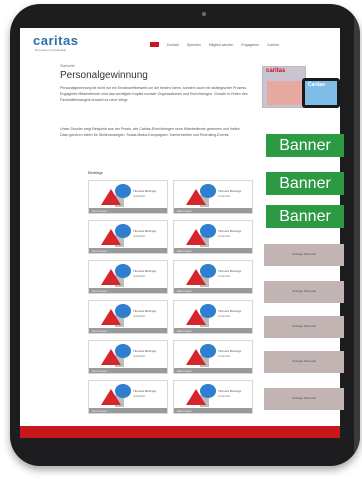 Image resolution: width=362 pixels, height=479 pixels. Describe the element at coordinates (180, 432) in the screenshot. I see `footer-bar` at that location.